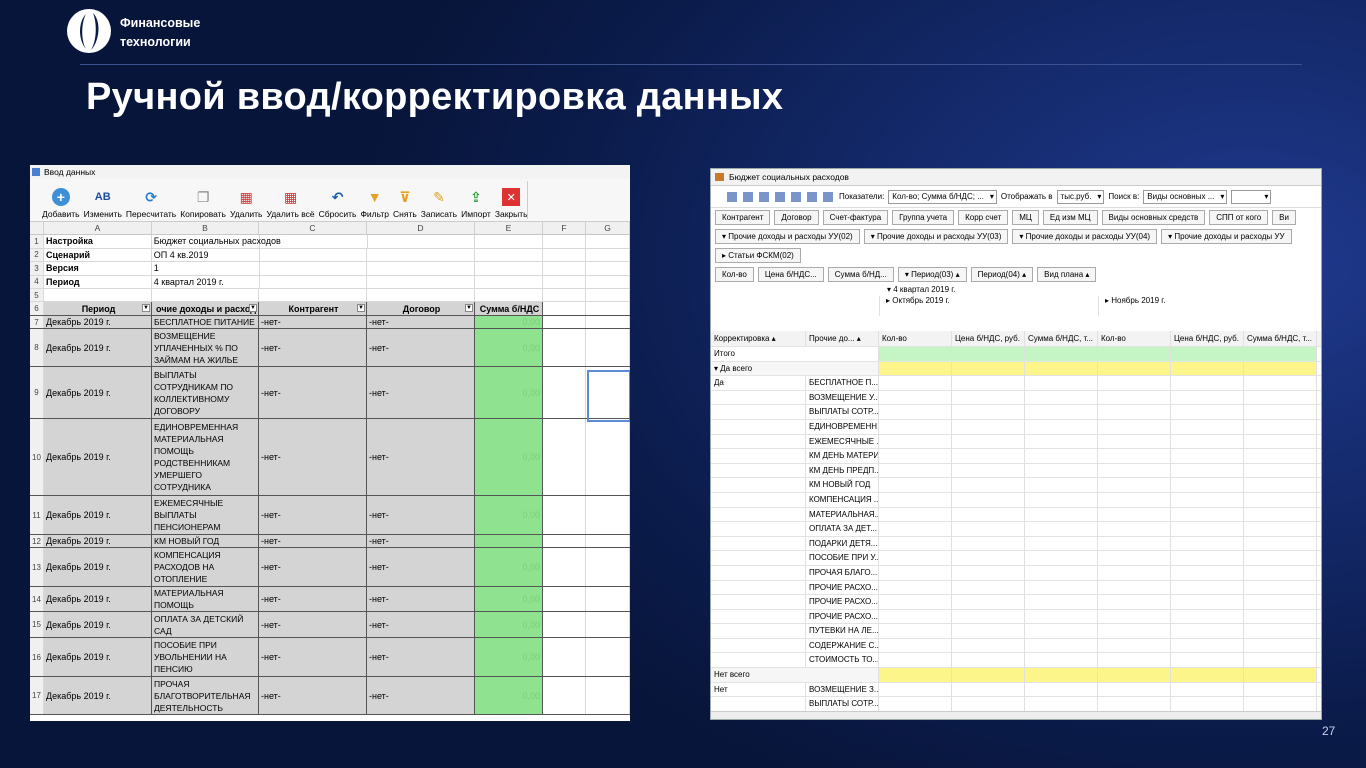 The image size is (1366, 768). I want to click on sum-cell: 0,00, so click(509, 515).